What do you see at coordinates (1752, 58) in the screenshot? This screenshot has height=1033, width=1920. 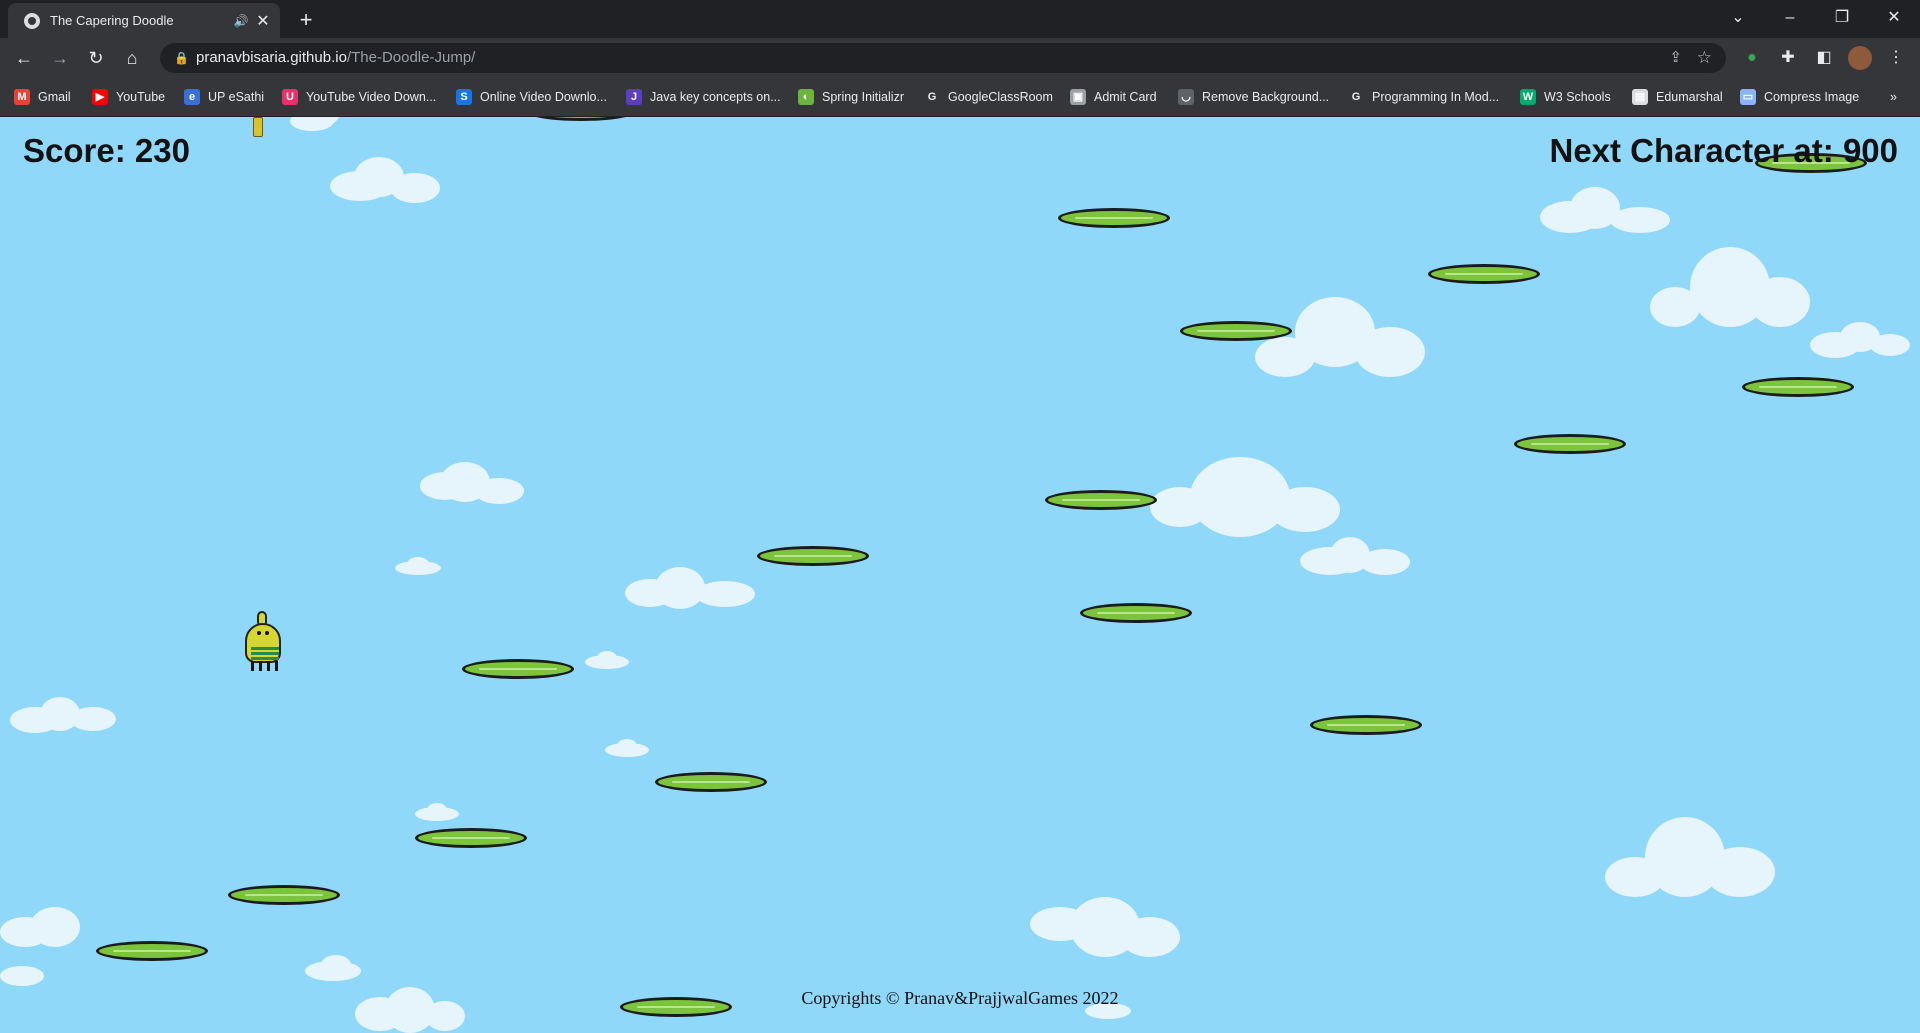 I see `extension-green-icon: ●` at bounding box center [1752, 58].